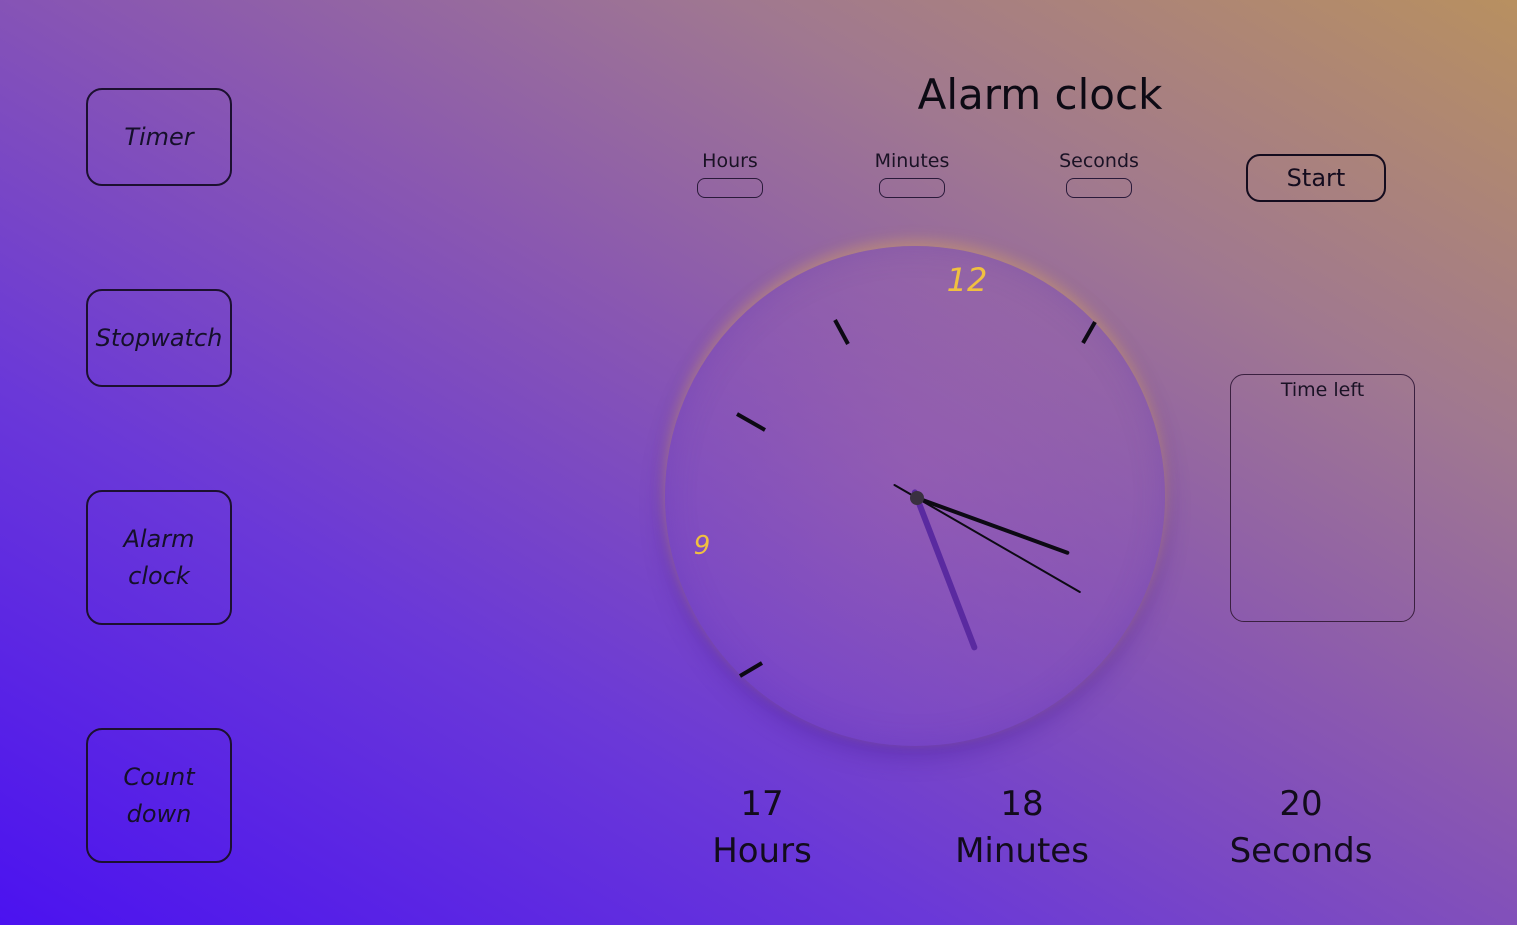 Image resolution: width=1517 pixels, height=925 pixels. I want to click on hours-readout: 17 Hours, so click(762, 829).